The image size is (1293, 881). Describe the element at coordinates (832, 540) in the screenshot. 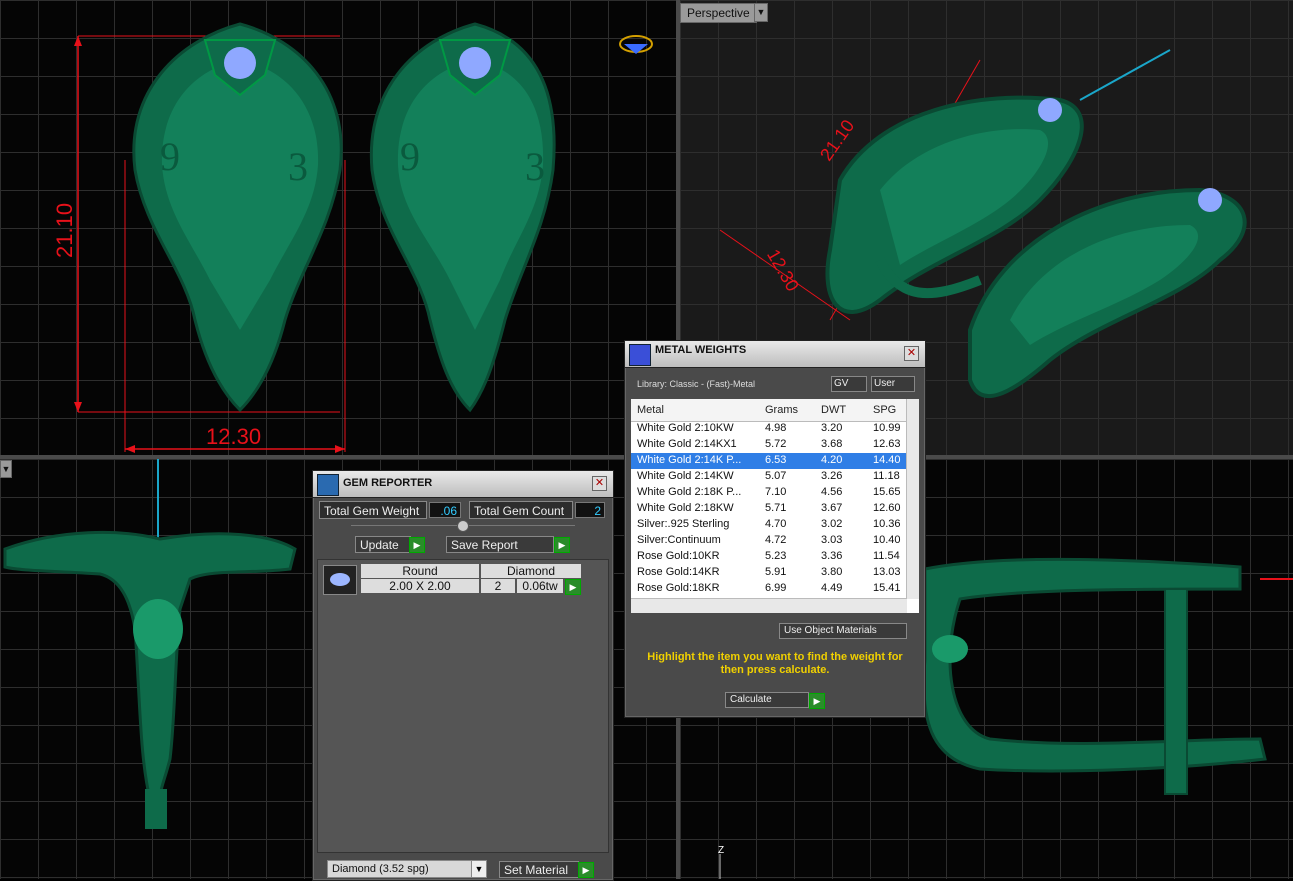

I see `metal-dwt: 3.03` at that location.